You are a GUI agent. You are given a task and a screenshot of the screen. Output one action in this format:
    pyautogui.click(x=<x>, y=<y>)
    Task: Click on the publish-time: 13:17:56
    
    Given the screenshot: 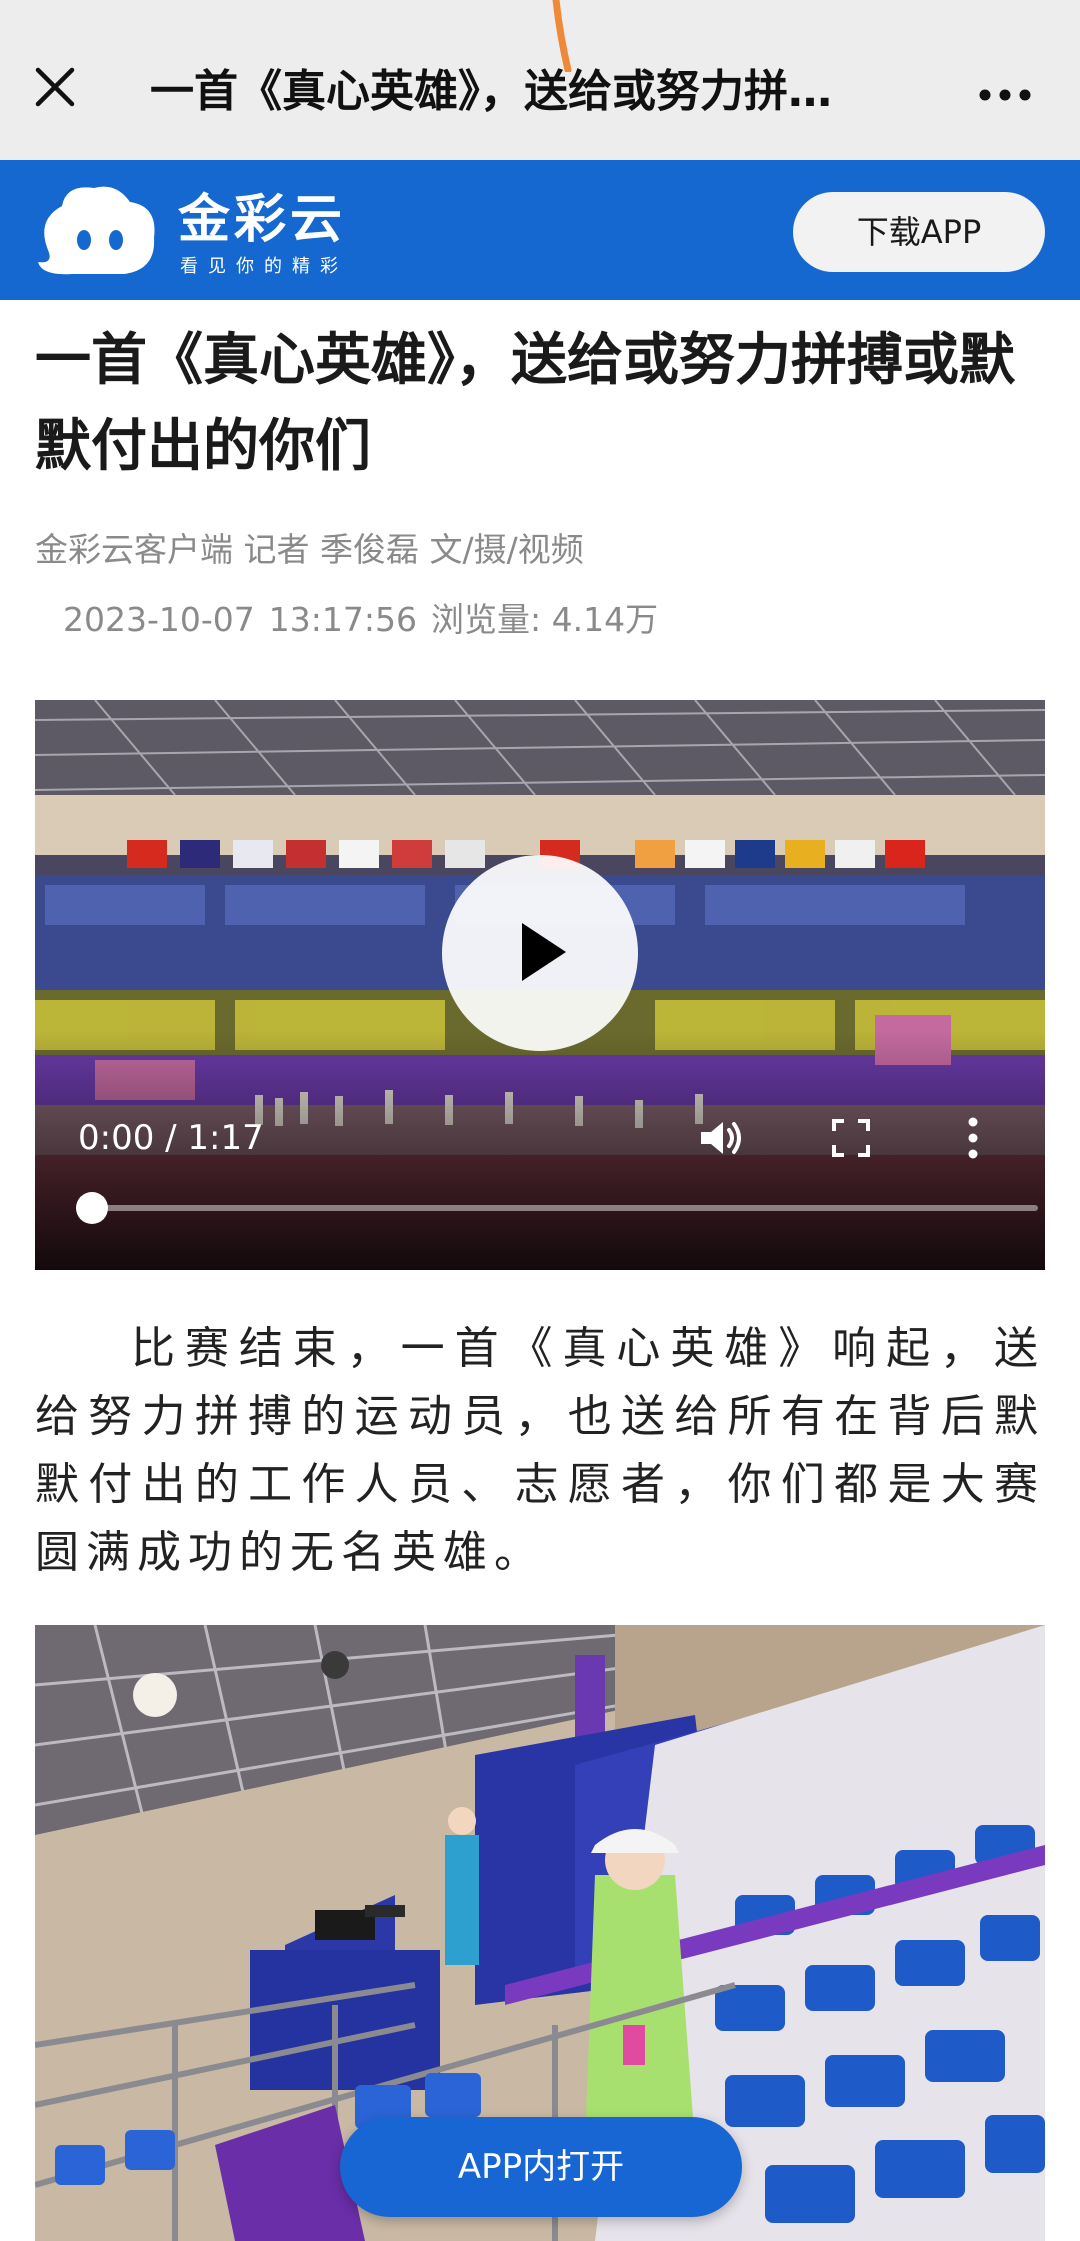 What is the action you would take?
    pyautogui.click(x=342, y=619)
    